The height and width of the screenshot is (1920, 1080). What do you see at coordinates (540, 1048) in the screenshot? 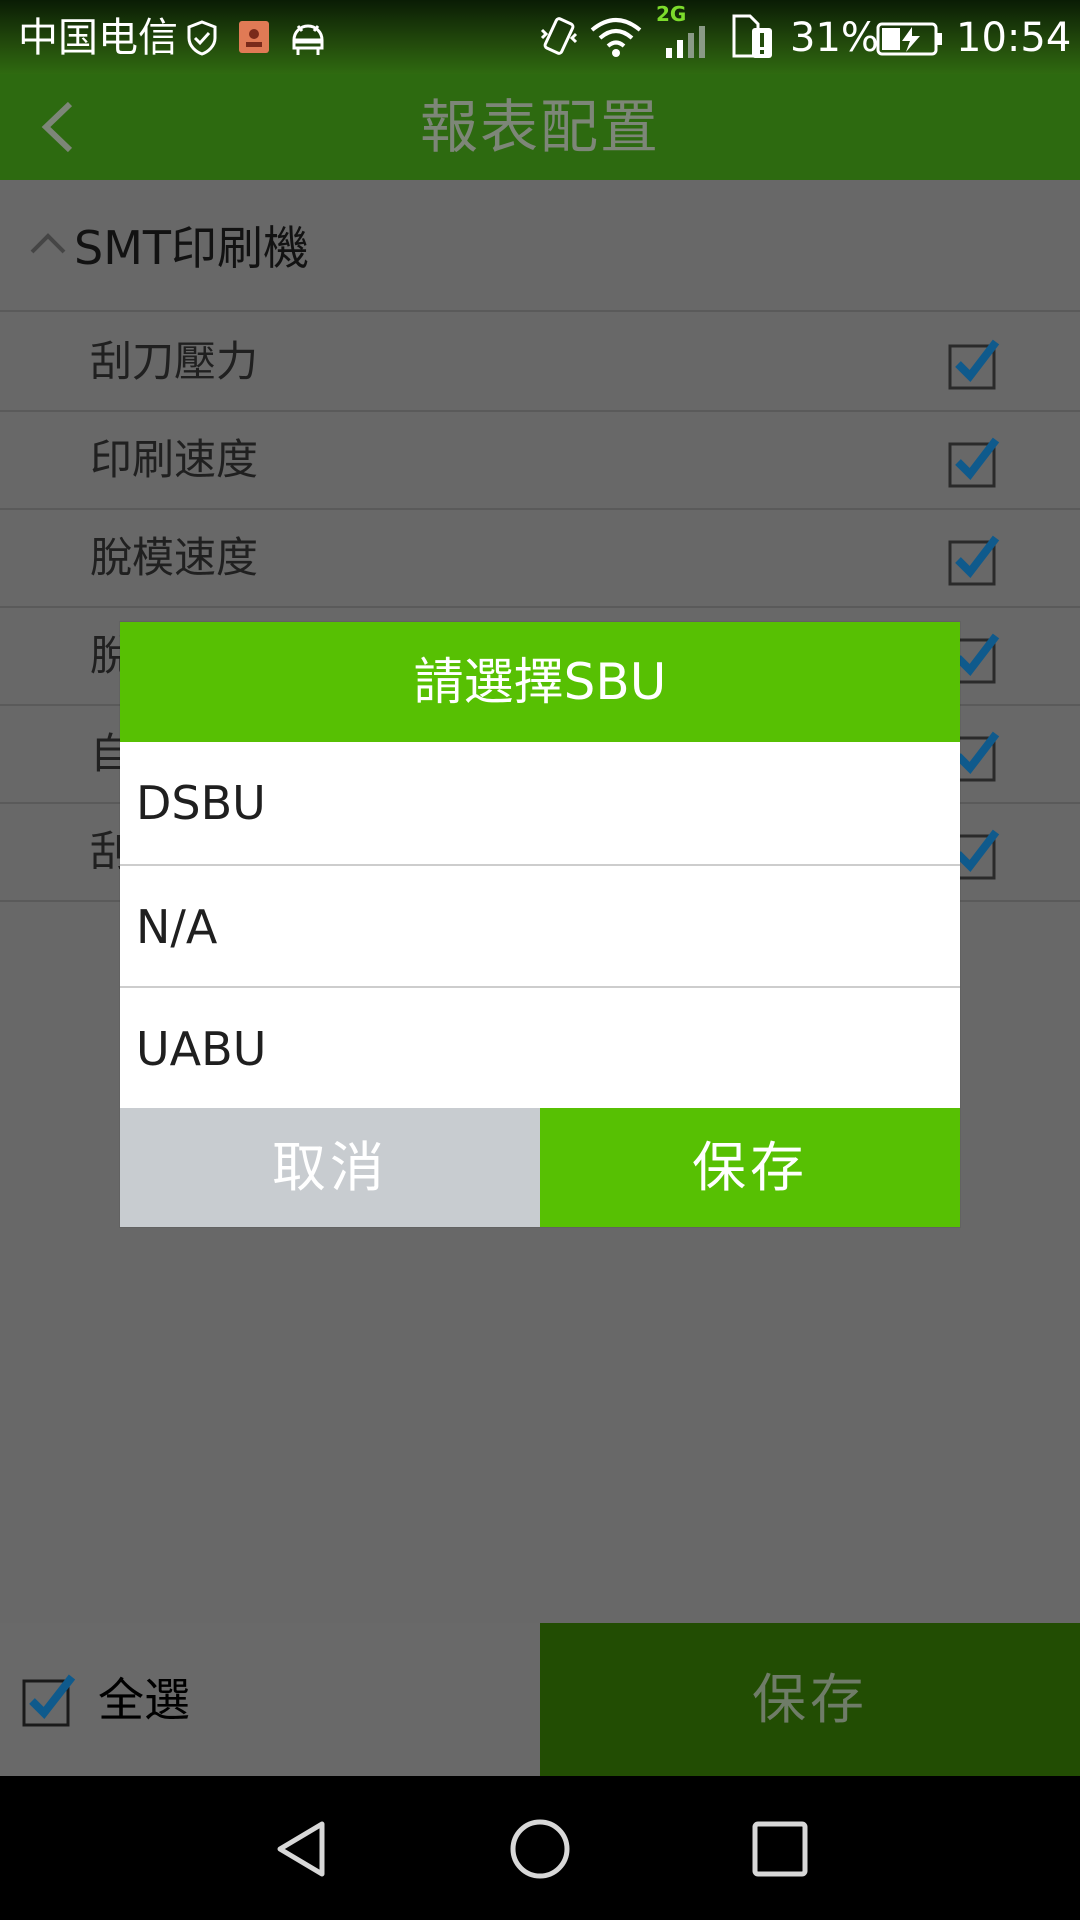
I see `option-uabu: UABU` at bounding box center [540, 1048].